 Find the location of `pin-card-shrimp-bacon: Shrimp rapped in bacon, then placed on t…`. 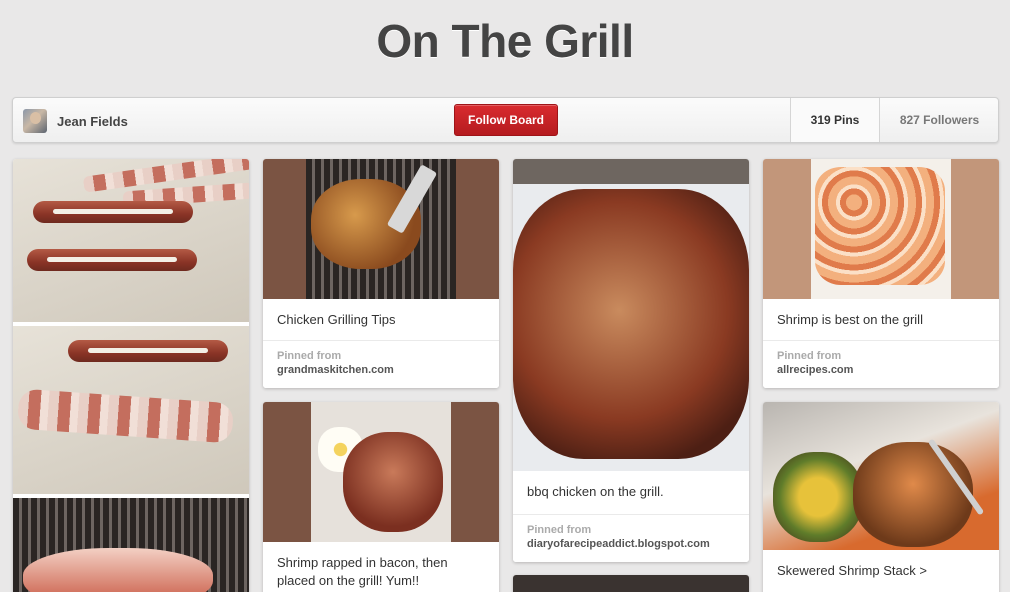

pin-card-shrimp-bacon: Shrimp rapped in bacon, then placed on t… is located at coordinates (381, 497).